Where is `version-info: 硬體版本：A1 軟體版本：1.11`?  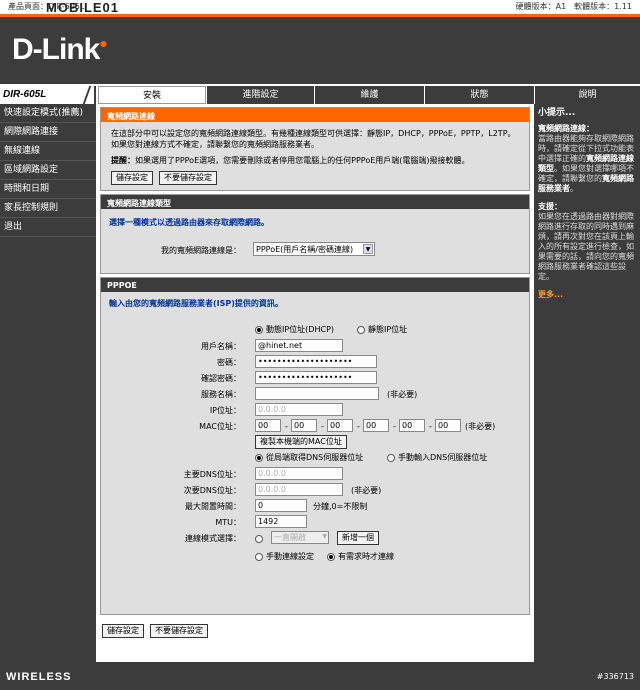
version-info: 硬體版本：A1 軟體版本：1.11 is located at coordinates (573, 6).